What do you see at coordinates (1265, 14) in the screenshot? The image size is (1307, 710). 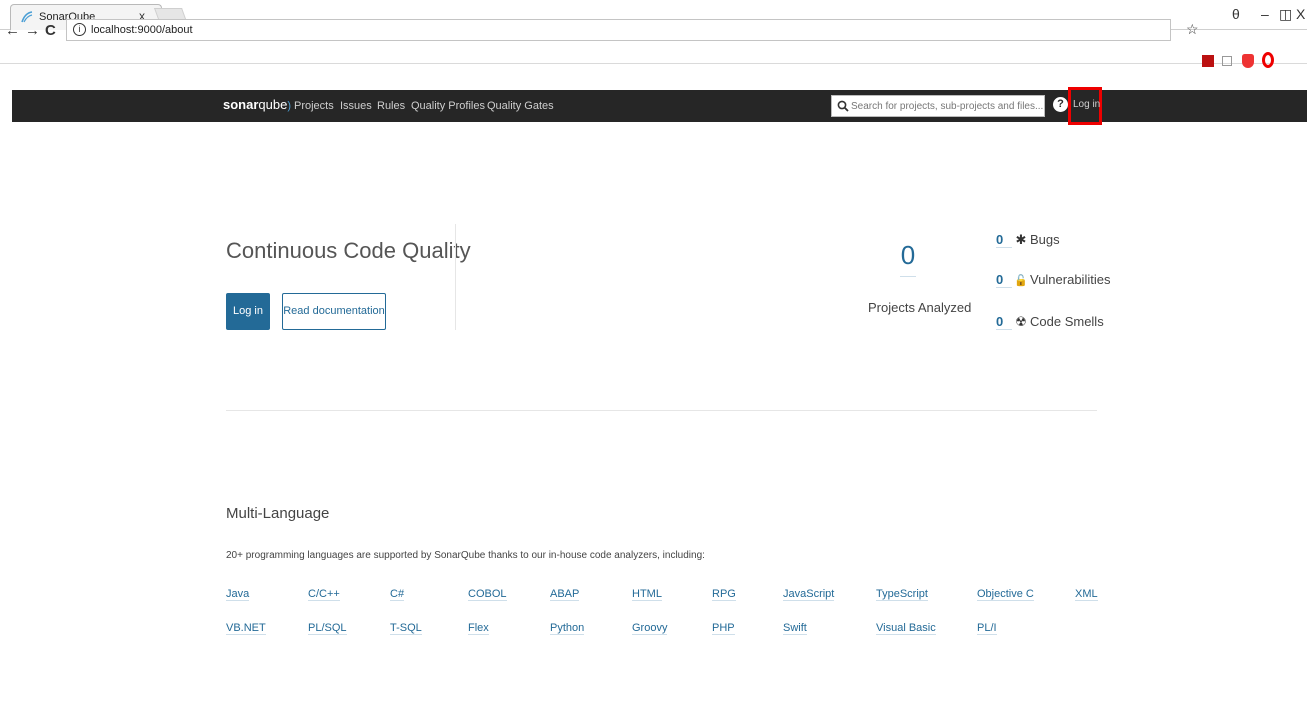 I see `minimize-button: –` at bounding box center [1265, 14].